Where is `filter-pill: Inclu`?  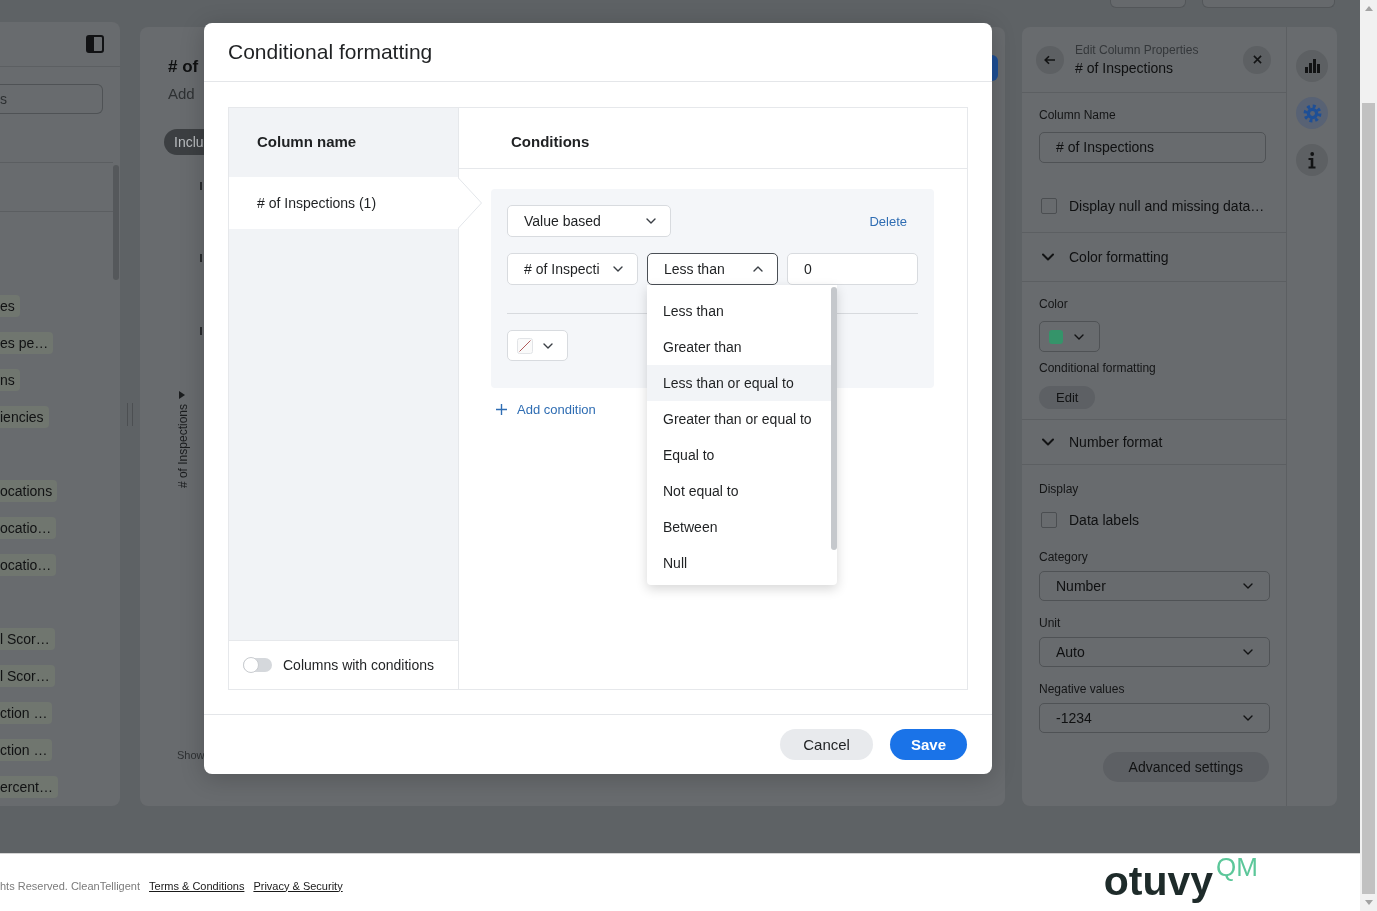
filter-pill: Inclu is located at coordinates (184, 142).